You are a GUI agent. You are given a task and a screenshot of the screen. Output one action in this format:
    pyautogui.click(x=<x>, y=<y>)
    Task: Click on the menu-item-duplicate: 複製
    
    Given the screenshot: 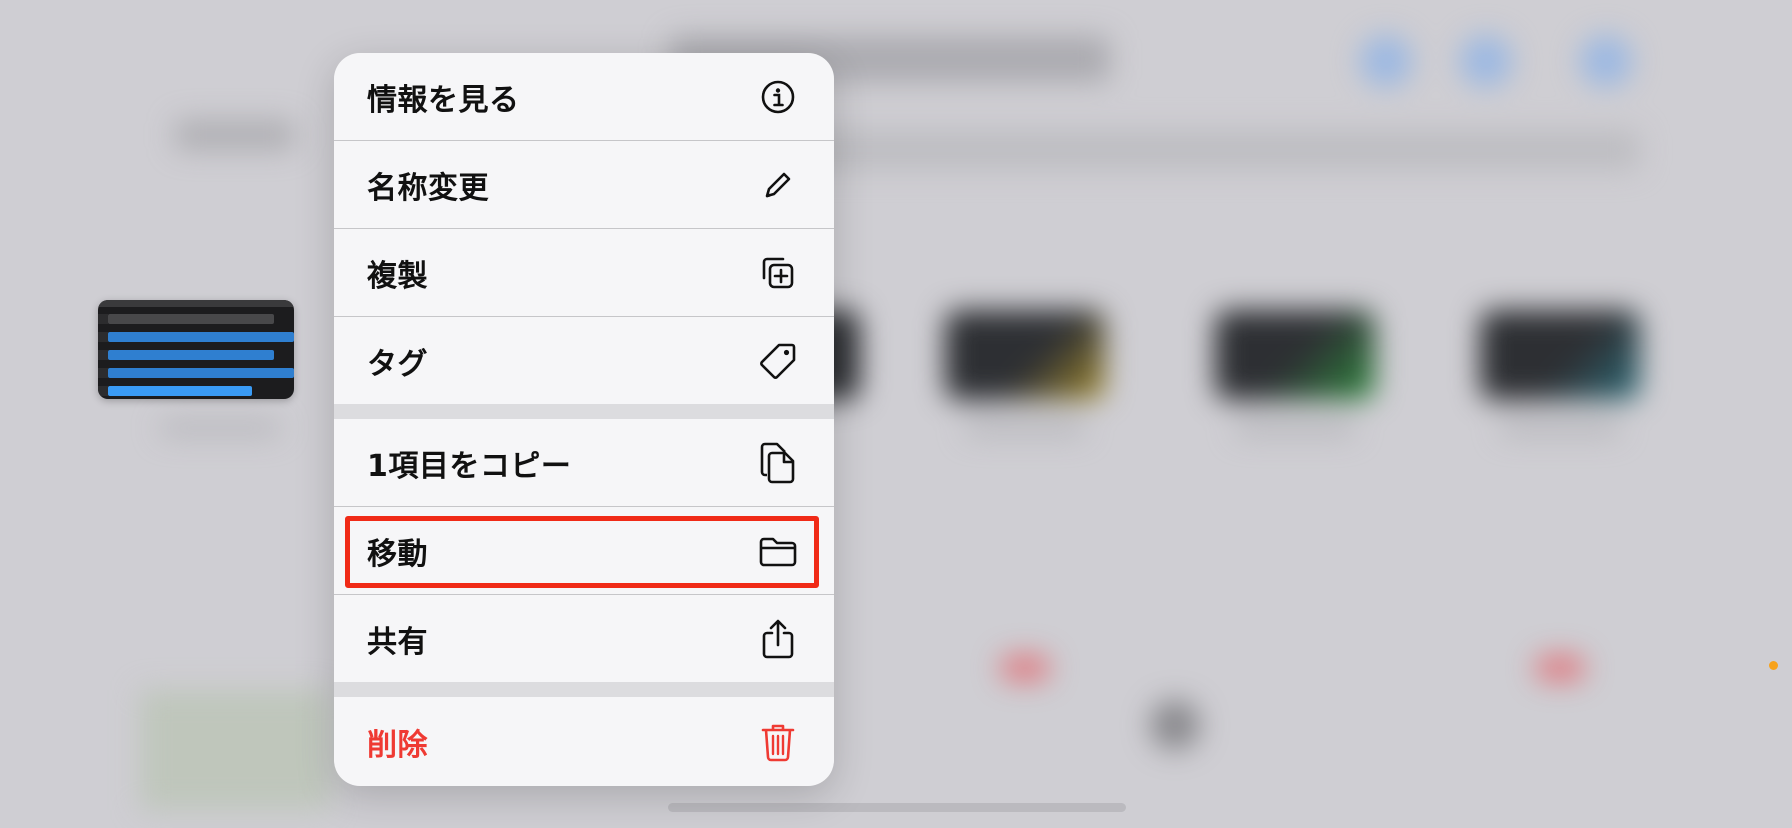 What is the action you would take?
    pyautogui.click(x=584, y=272)
    